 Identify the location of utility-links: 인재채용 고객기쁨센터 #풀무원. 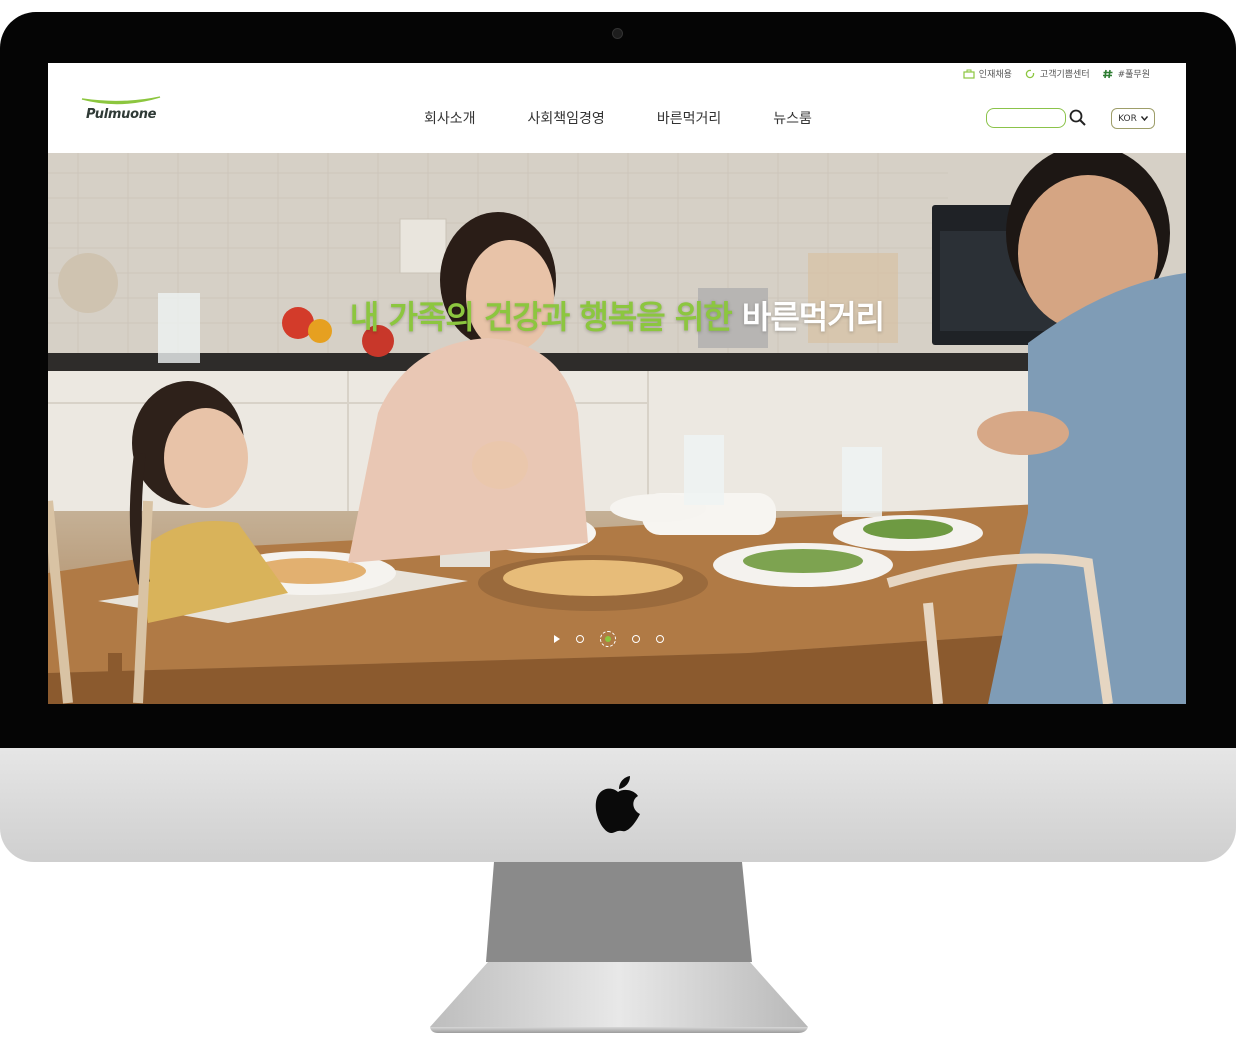
(1056, 73).